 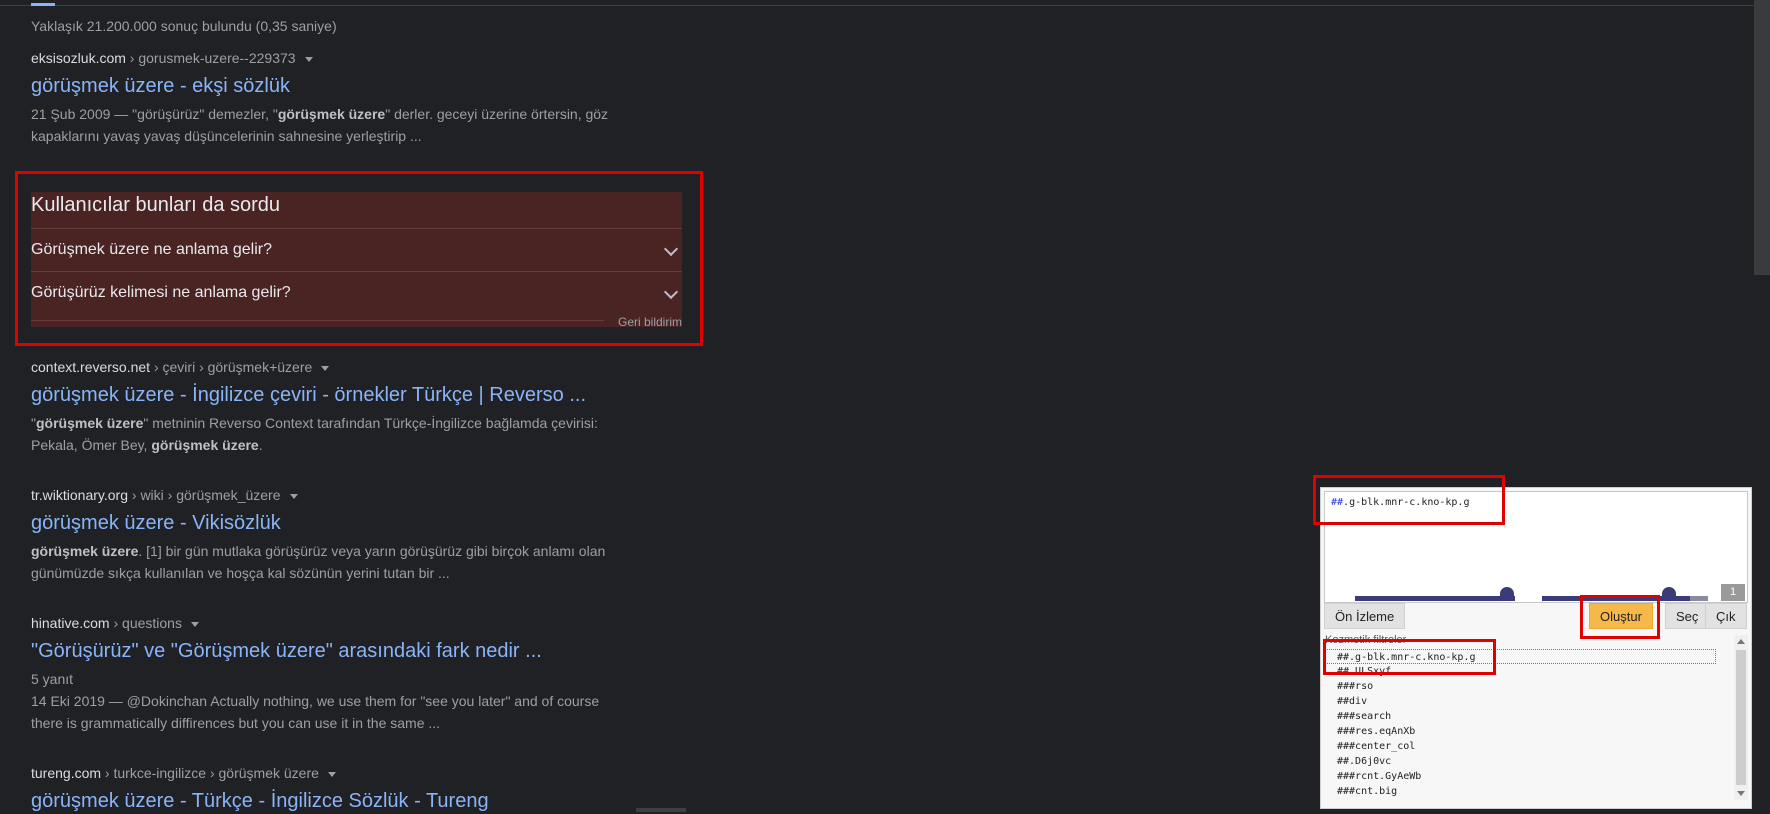 What do you see at coordinates (1726, 616) in the screenshot?
I see `quit-button: Çık` at bounding box center [1726, 616].